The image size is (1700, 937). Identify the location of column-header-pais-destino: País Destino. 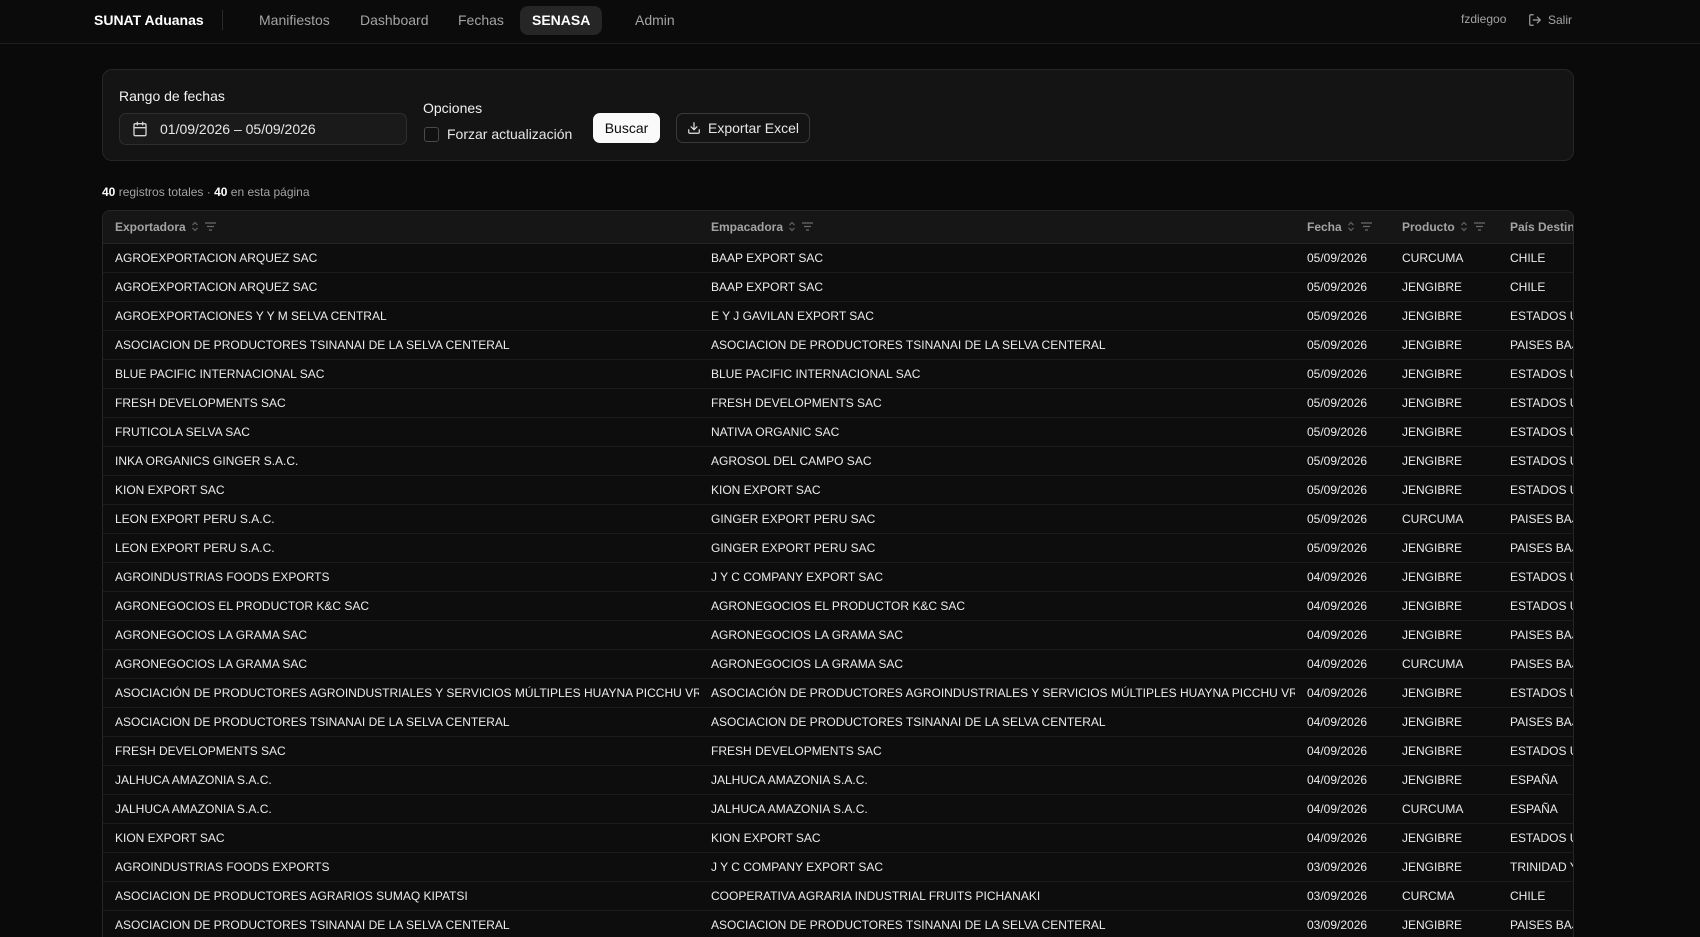
(1535, 227).